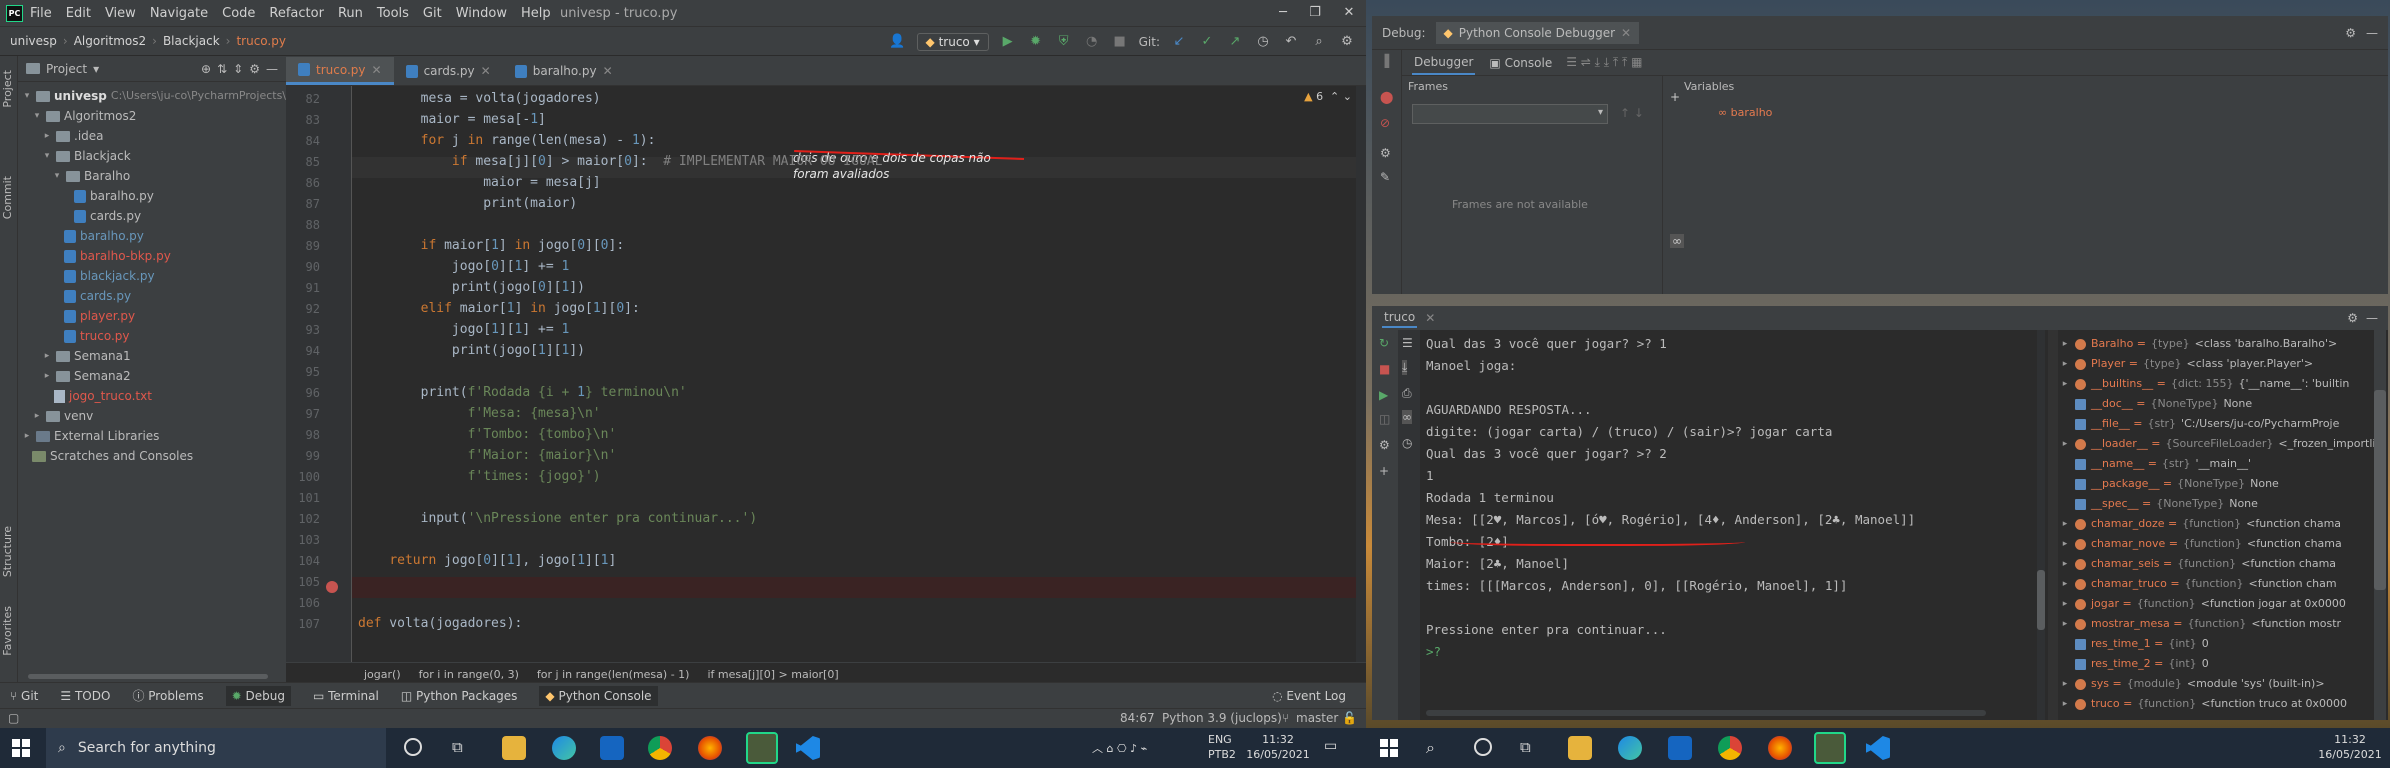 The width and height of the screenshot is (2390, 768). Describe the element at coordinates (2350, 747) in the screenshot. I see `clock-2: 11:32 16/05/2021` at that location.